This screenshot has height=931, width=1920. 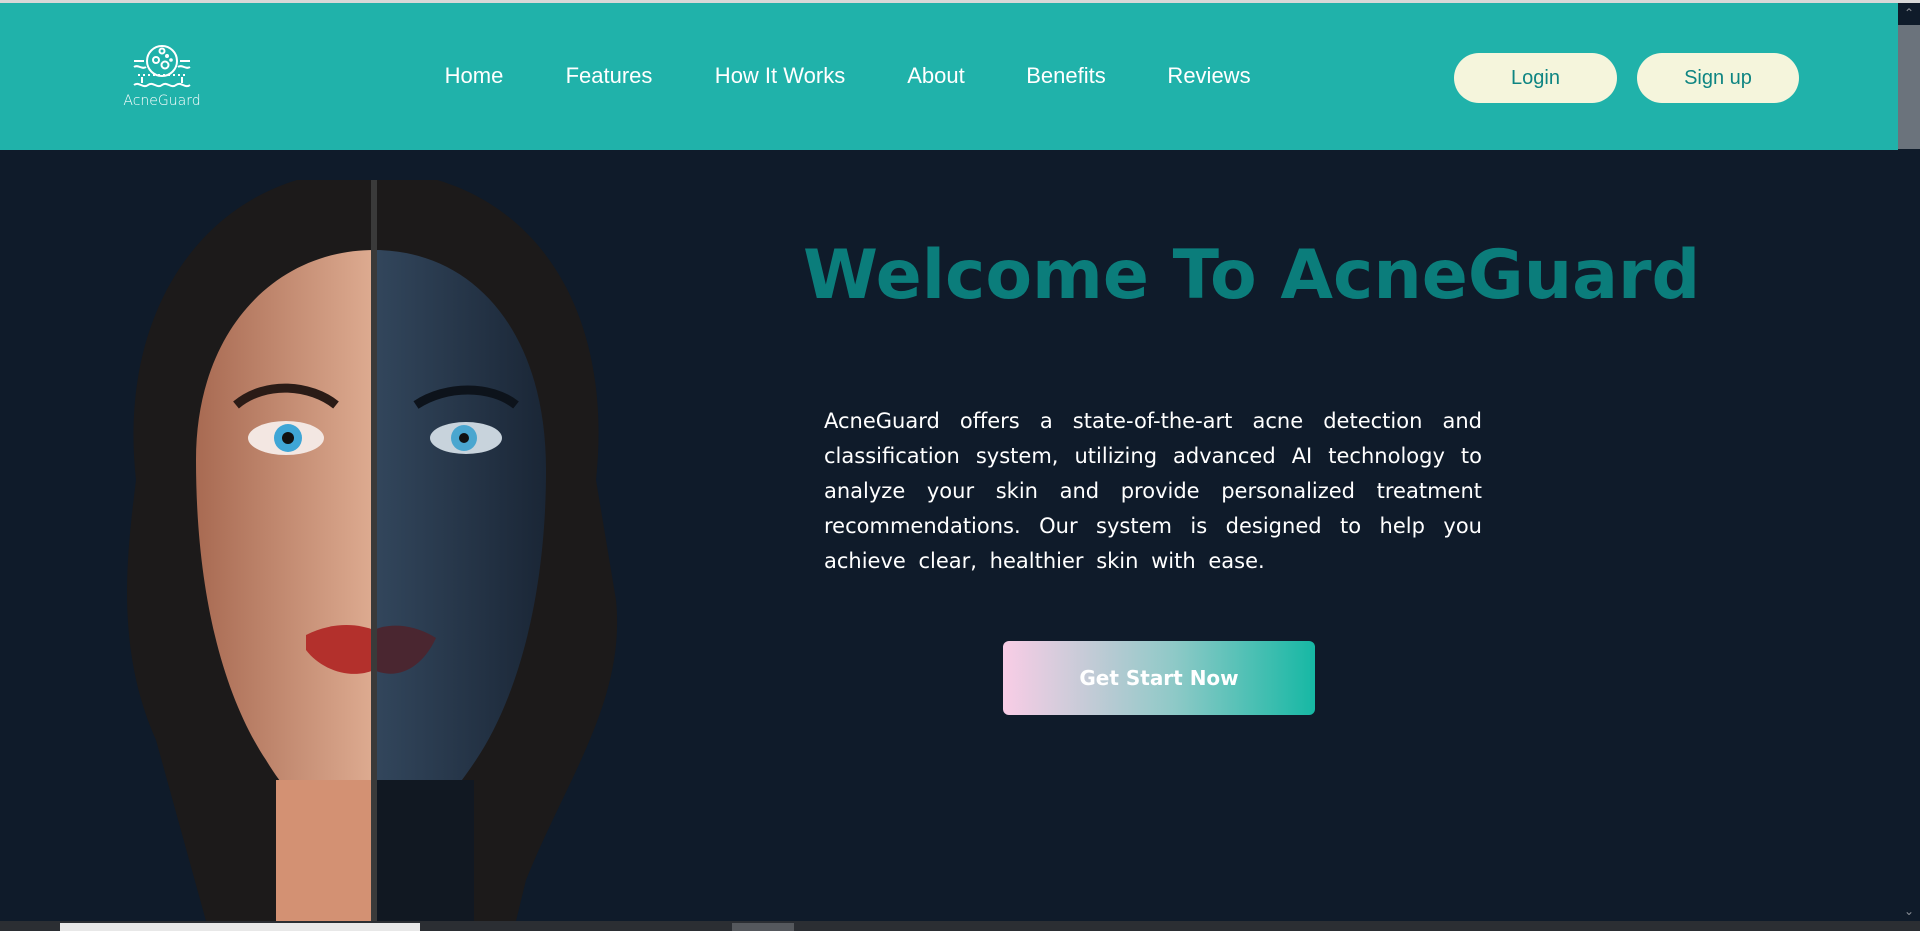 I want to click on horizontal-scroll-marker, so click(x=763, y=927).